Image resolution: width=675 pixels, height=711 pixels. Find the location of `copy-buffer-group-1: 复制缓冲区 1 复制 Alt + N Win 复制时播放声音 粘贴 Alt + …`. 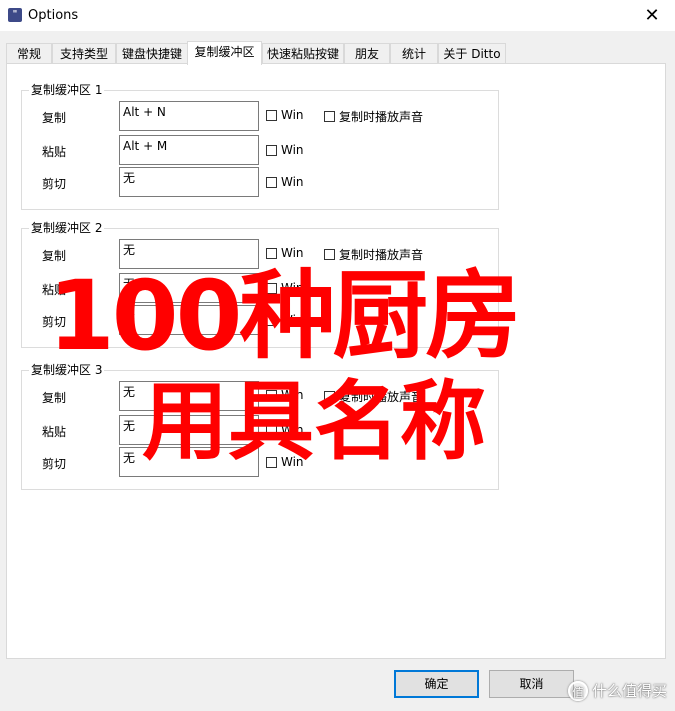

copy-buffer-group-1: 复制缓冲区 1 复制 Alt + N Win 复制时播放声音 粘贴 Alt + … is located at coordinates (260, 146).